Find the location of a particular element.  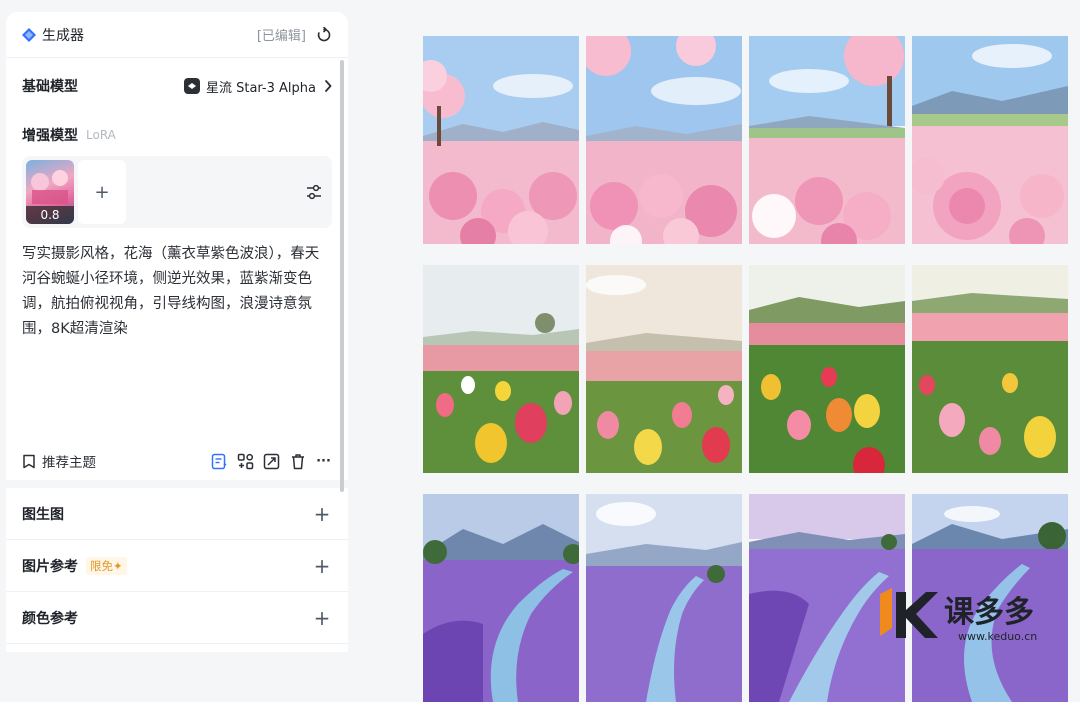

sliders-icon is located at coordinates (314, 192).